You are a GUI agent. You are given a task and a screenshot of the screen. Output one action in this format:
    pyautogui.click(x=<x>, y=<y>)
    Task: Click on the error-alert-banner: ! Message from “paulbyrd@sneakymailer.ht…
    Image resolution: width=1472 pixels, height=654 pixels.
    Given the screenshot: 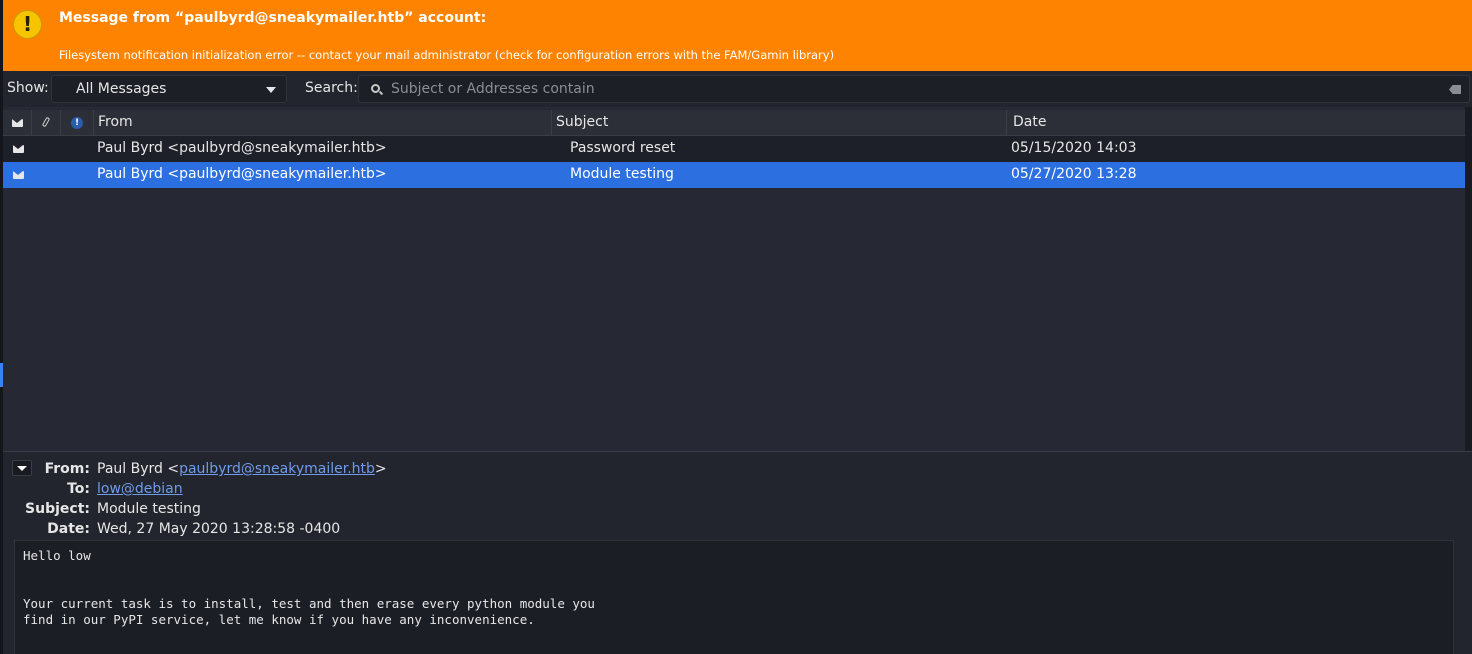 What is the action you would take?
    pyautogui.click(x=737, y=35)
    